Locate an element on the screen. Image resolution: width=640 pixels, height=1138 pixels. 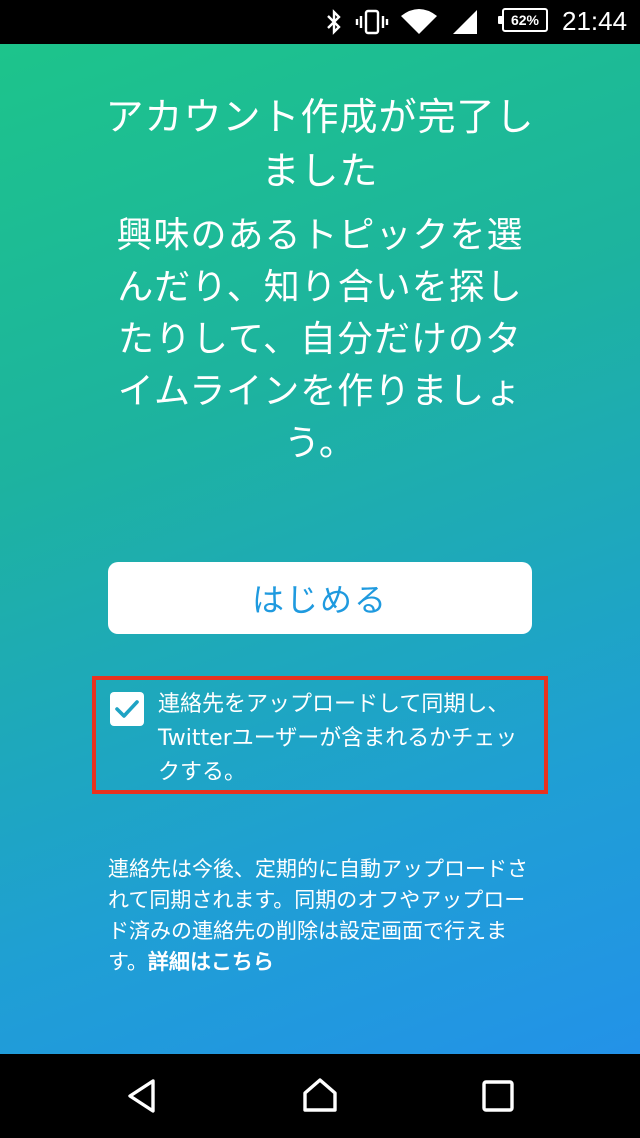
checkmark-icon is located at coordinates (127, 709).